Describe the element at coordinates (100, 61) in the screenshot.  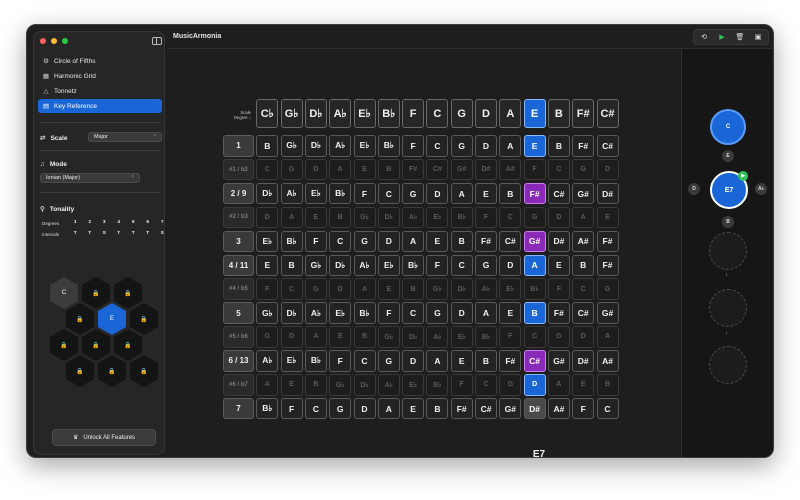
I see `sidebar-item-circle-of-fifths: ⚙ Circle of Fifths` at that location.